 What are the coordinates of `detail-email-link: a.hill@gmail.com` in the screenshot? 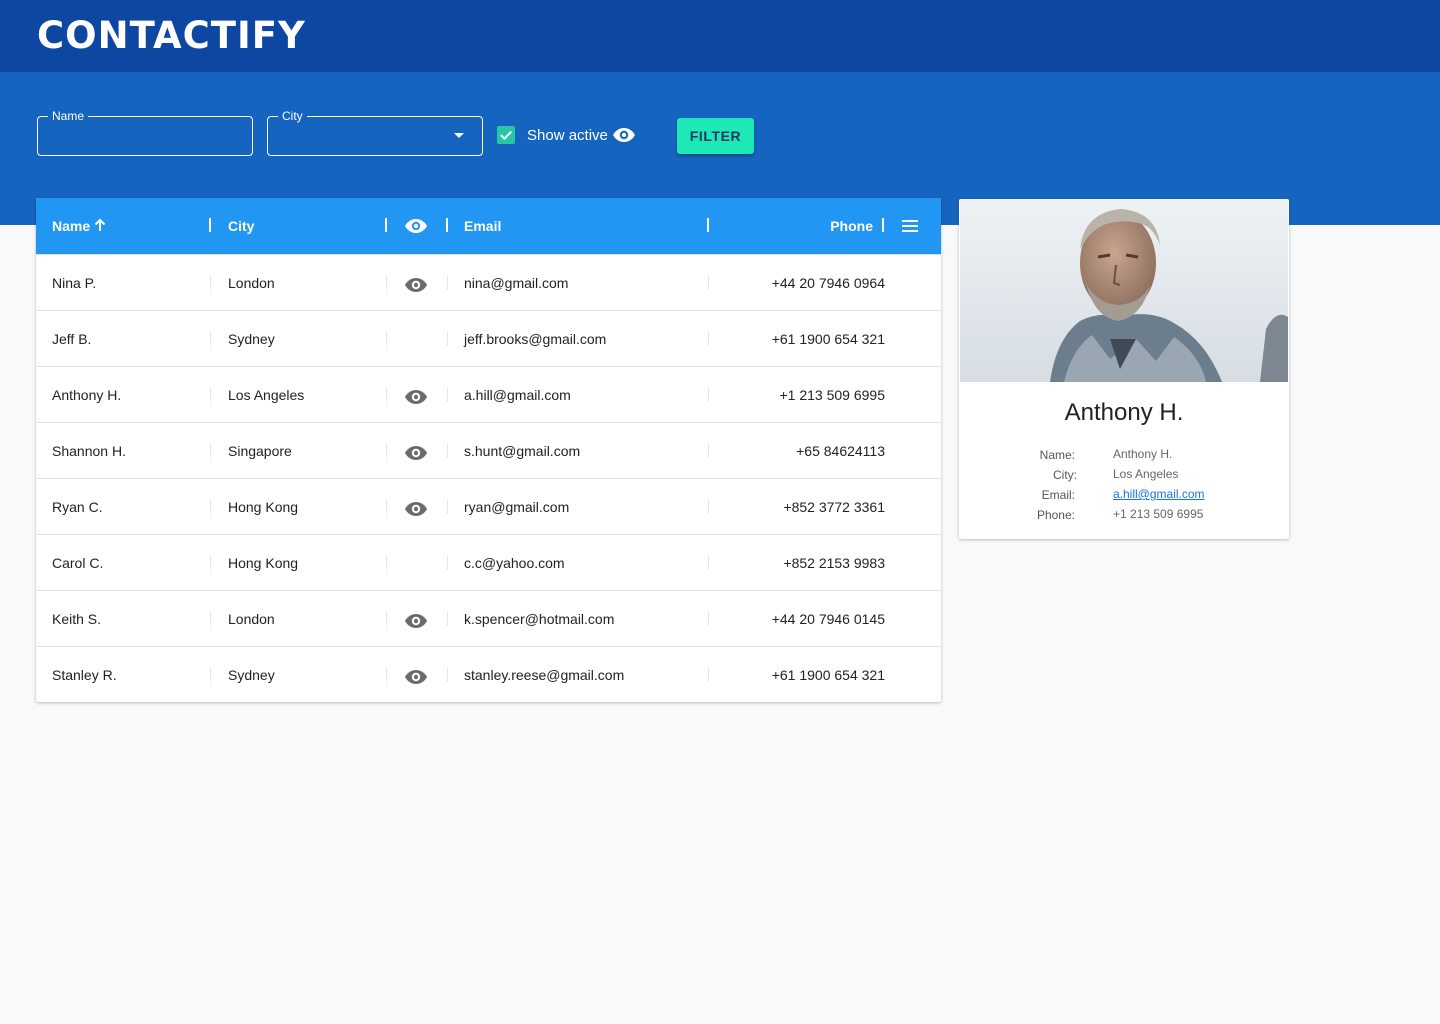 It's located at (1159, 494).